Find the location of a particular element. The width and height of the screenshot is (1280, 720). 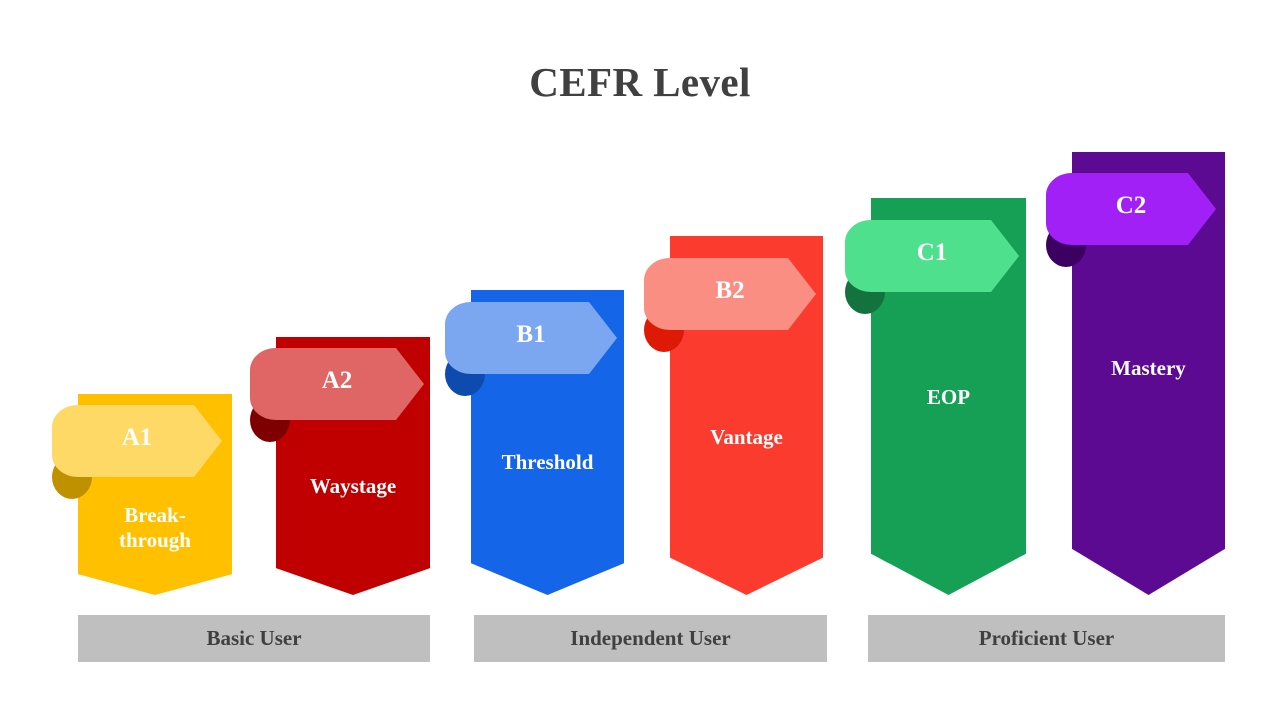

level-name-a1: Break- through is located at coordinates (155, 527).